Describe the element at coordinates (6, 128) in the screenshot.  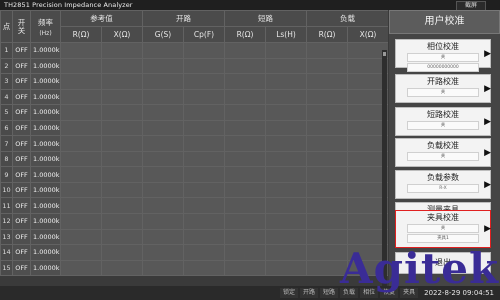
I see `row-index: 6` at that location.